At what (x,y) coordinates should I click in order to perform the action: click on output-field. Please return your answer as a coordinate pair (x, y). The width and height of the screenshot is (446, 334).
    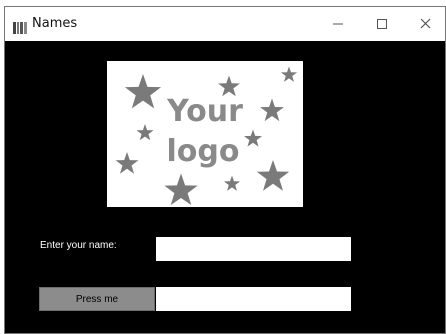
    Looking at the image, I should click on (253, 299).